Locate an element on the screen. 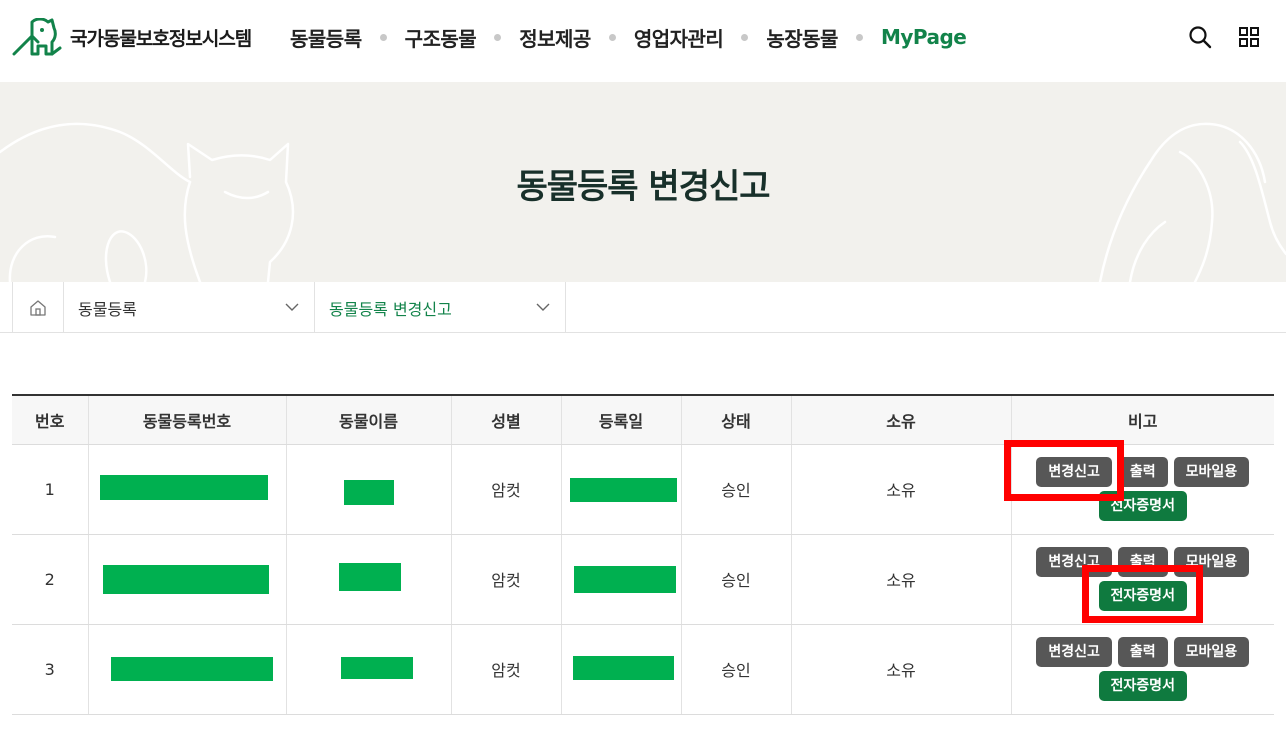 This screenshot has width=1286, height=730. breadcrumb-level2-label: 동물등록 변경신고 is located at coordinates (390, 309).